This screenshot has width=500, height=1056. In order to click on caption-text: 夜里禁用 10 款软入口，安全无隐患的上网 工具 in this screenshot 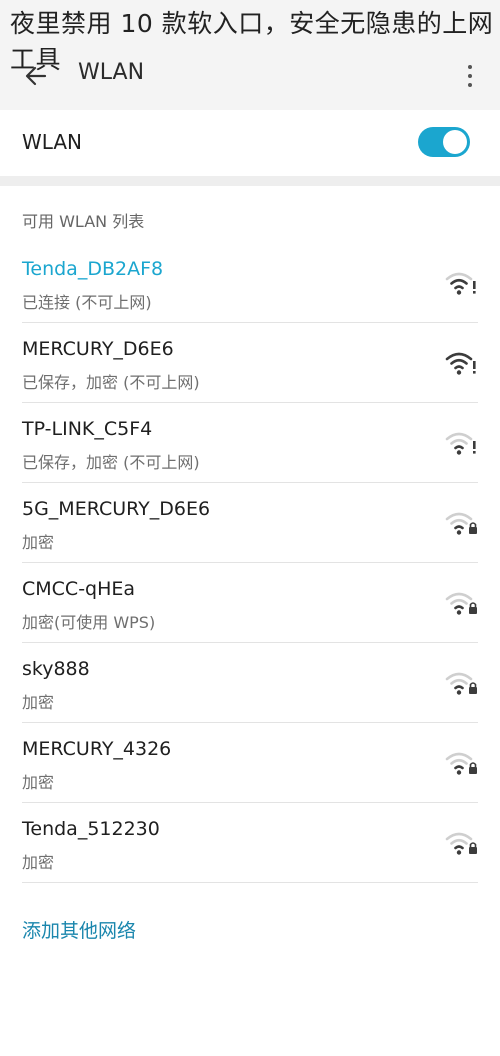, I will do `click(254, 42)`.